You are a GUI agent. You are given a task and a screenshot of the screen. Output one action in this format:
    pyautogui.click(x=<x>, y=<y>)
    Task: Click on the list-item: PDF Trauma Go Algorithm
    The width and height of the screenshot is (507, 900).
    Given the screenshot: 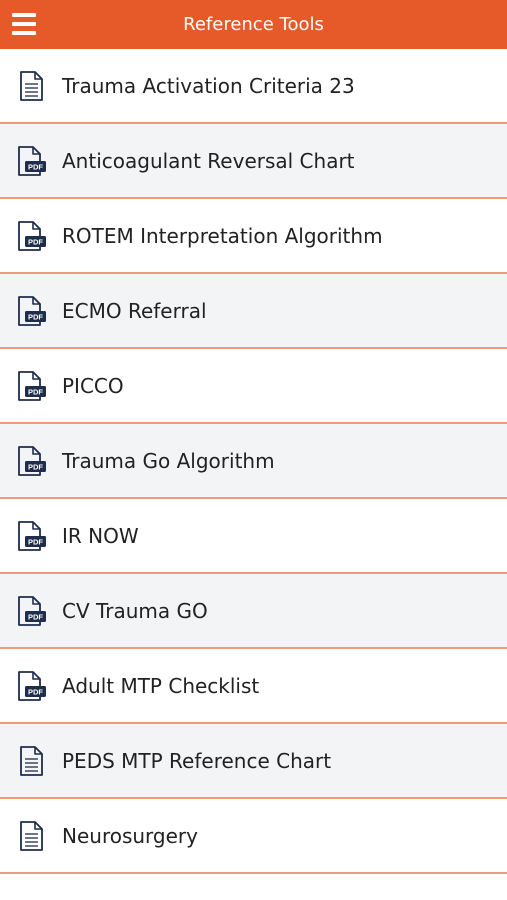 What is the action you would take?
    pyautogui.click(x=253, y=461)
    